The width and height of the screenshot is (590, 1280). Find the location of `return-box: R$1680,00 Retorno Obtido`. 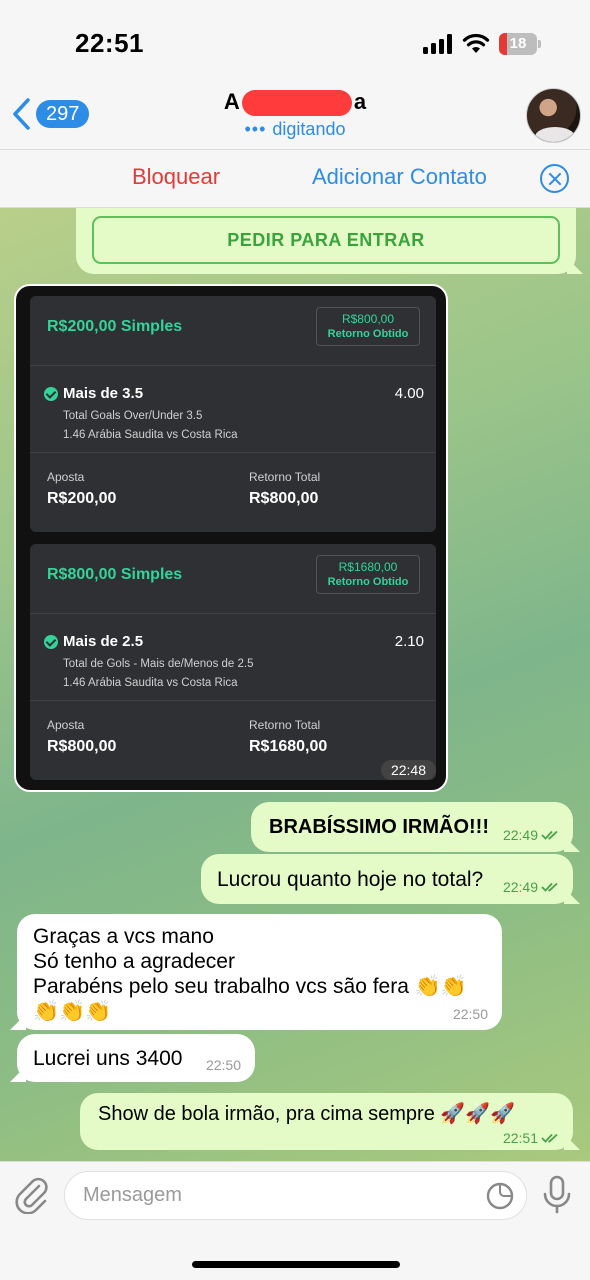

return-box: R$1680,00 Retorno Obtido is located at coordinates (368, 574).